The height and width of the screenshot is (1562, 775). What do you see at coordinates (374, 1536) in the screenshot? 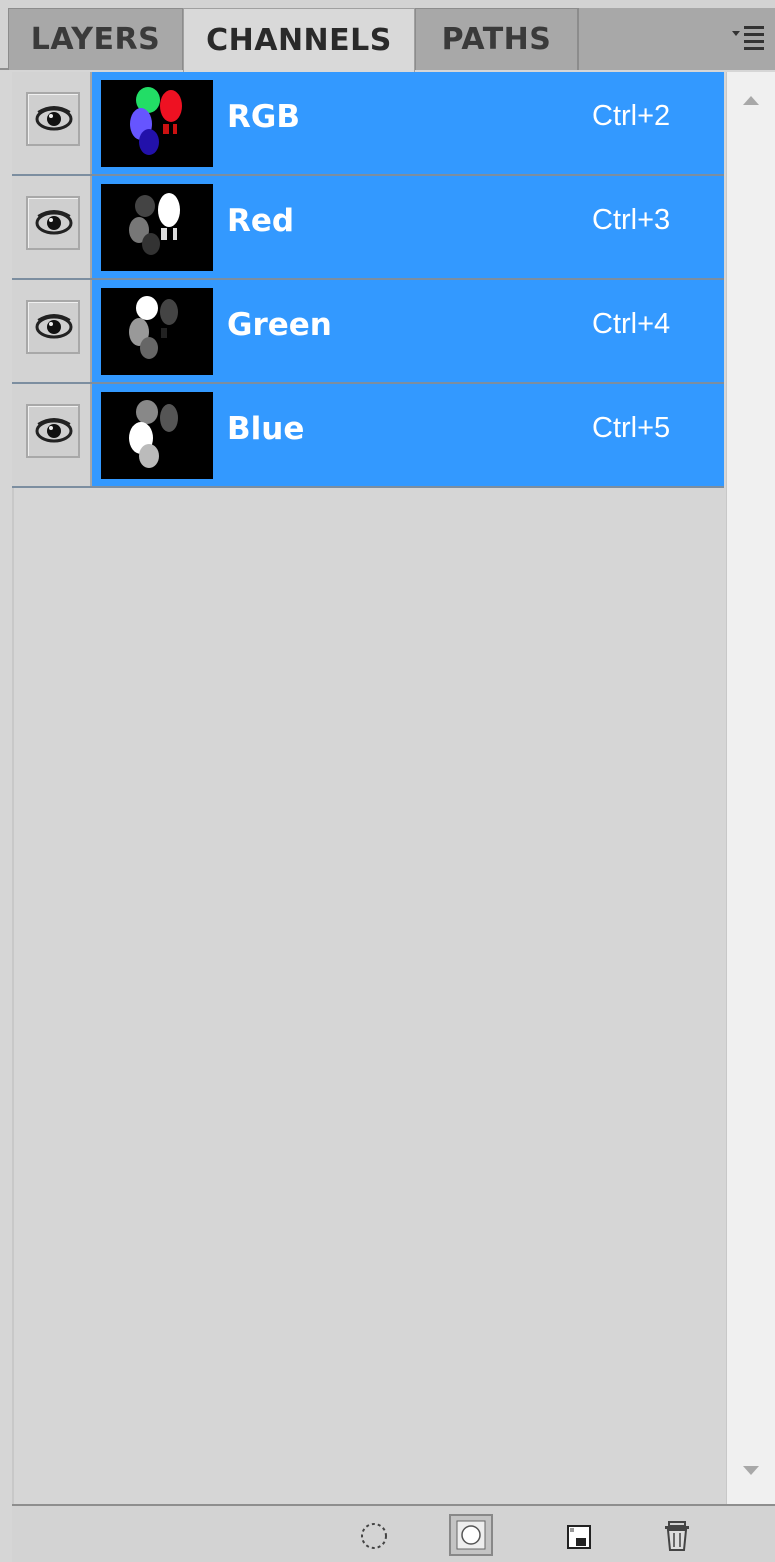
I see `load-channel-as-selection-icon` at bounding box center [374, 1536].